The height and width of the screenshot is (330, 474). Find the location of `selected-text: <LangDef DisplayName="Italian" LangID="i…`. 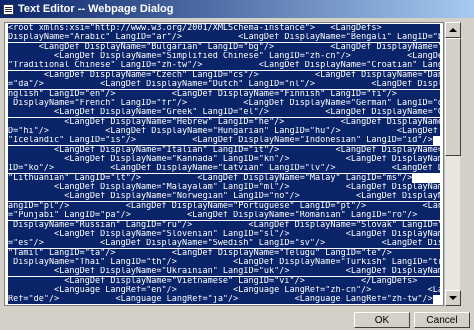

selected-text: <LangDef DisplayName="Italian" LangID="i… is located at coordinates (224, 150).